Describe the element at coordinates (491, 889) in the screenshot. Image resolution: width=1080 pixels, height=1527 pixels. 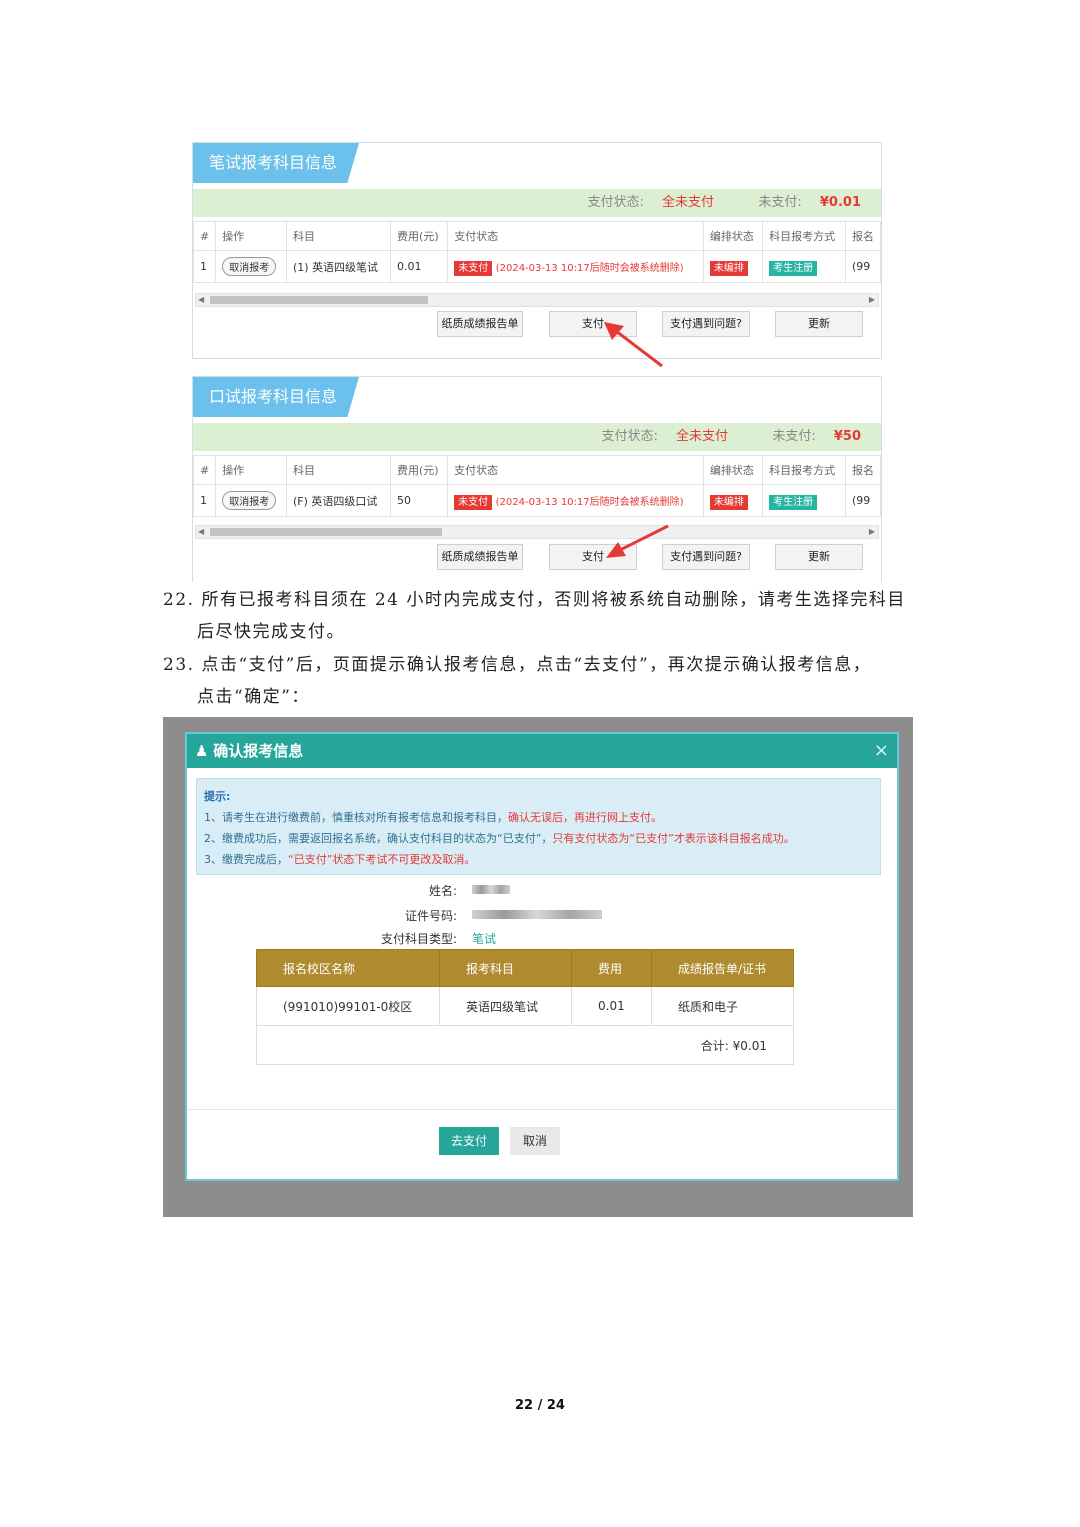
I see `blurred-name` at that location.